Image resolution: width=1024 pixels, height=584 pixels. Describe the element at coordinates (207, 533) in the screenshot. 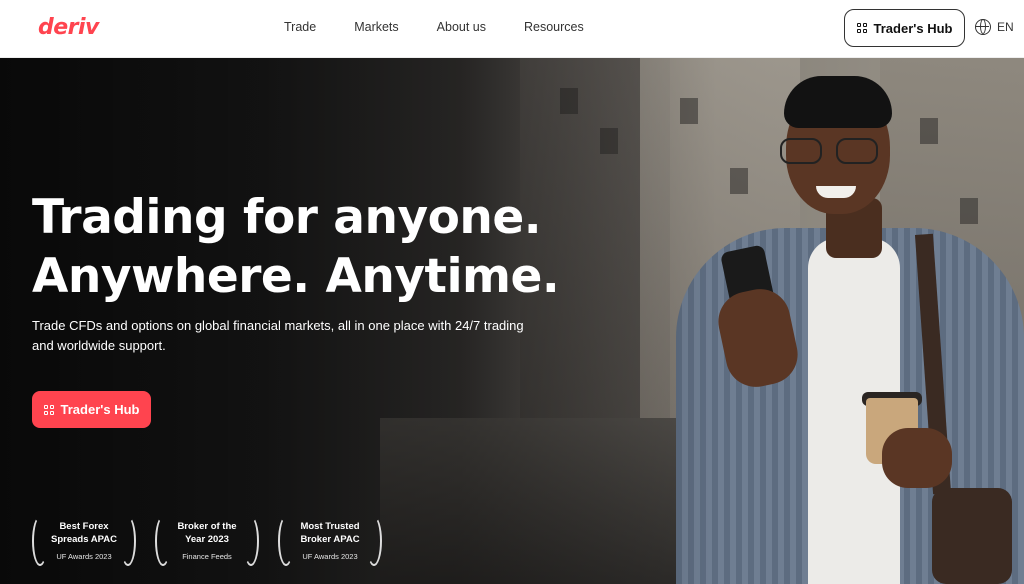

I see `award-title: Broker of the Year 2023` at that location.